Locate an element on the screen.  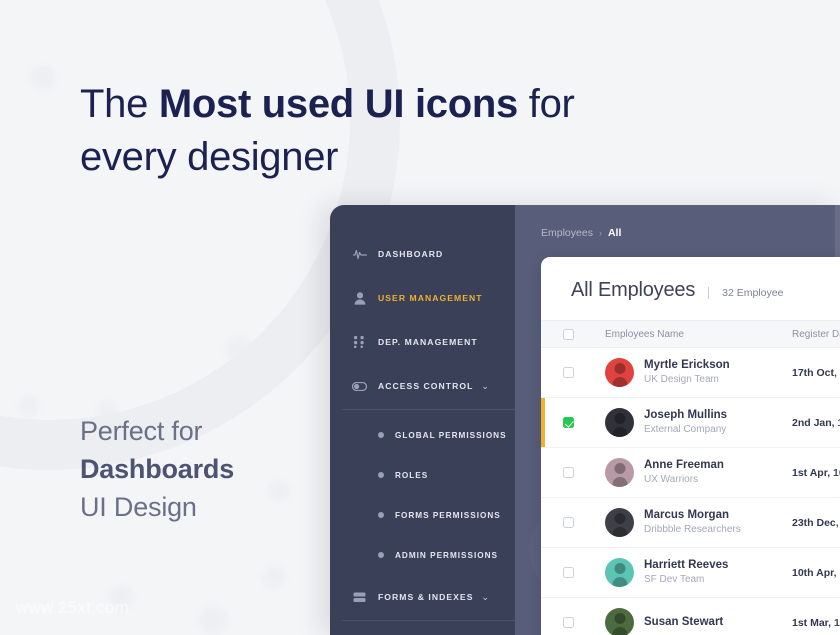
breadcrumb-root: Employees is located at coordinates (567, 233).